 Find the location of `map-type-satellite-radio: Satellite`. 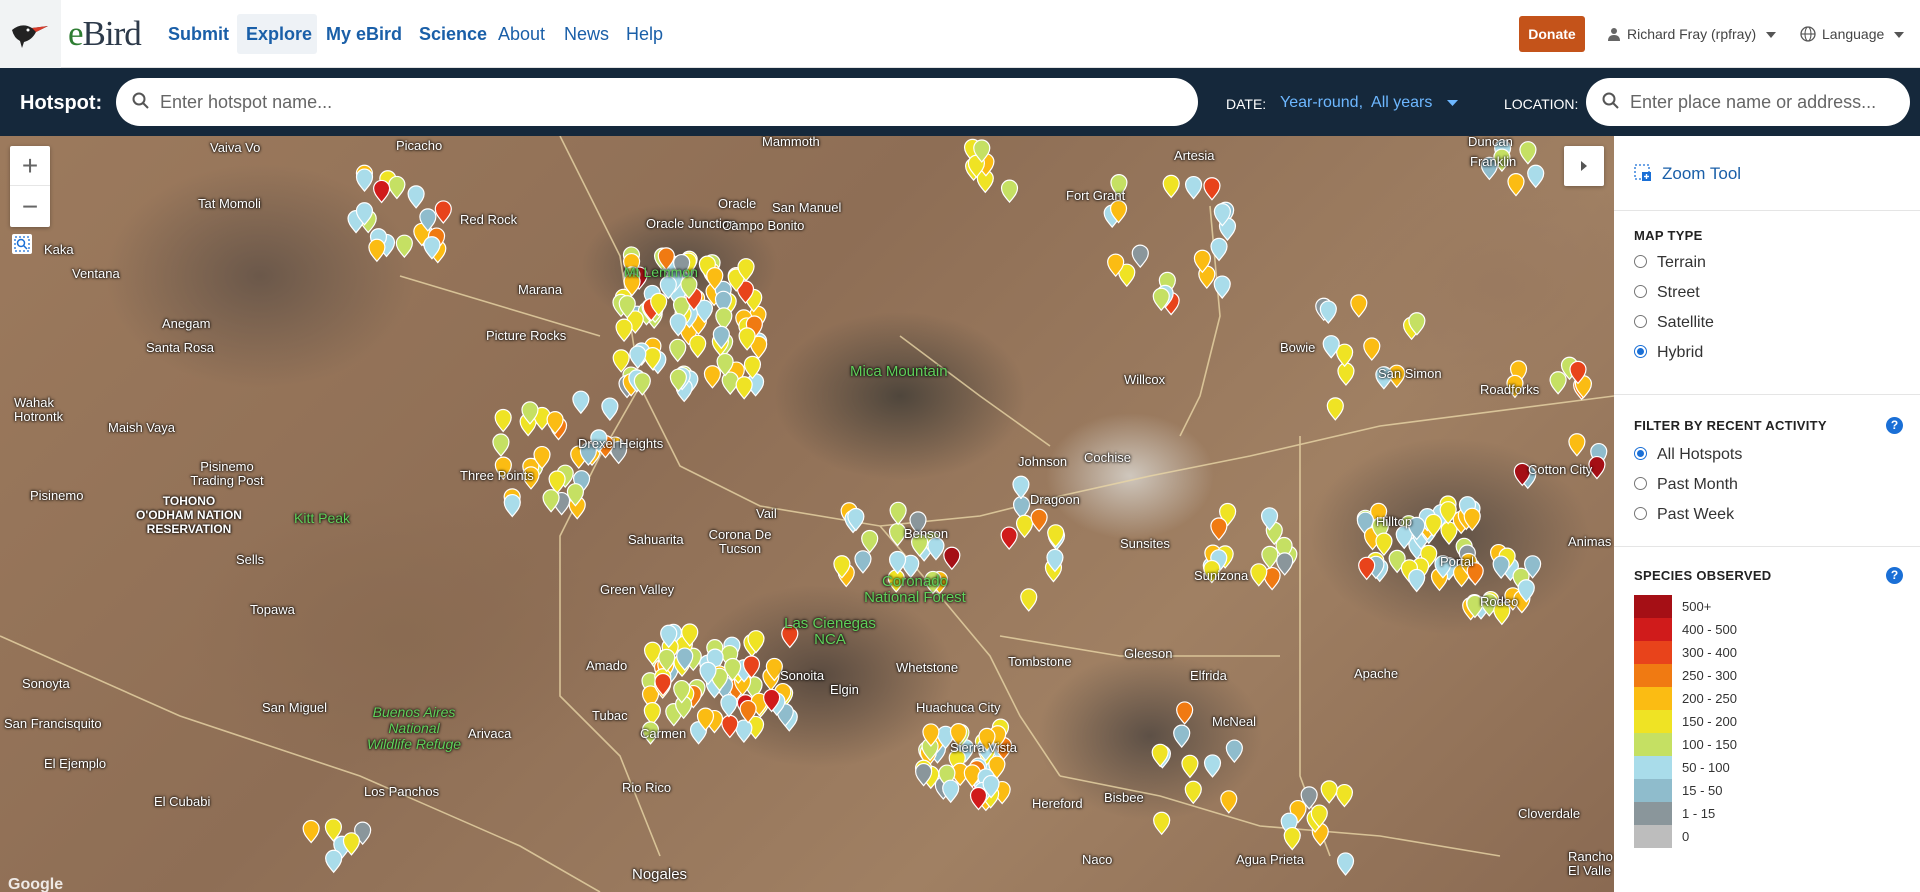

map-type-satellite-radio: Satellite is located at coordinates (1674, 323).